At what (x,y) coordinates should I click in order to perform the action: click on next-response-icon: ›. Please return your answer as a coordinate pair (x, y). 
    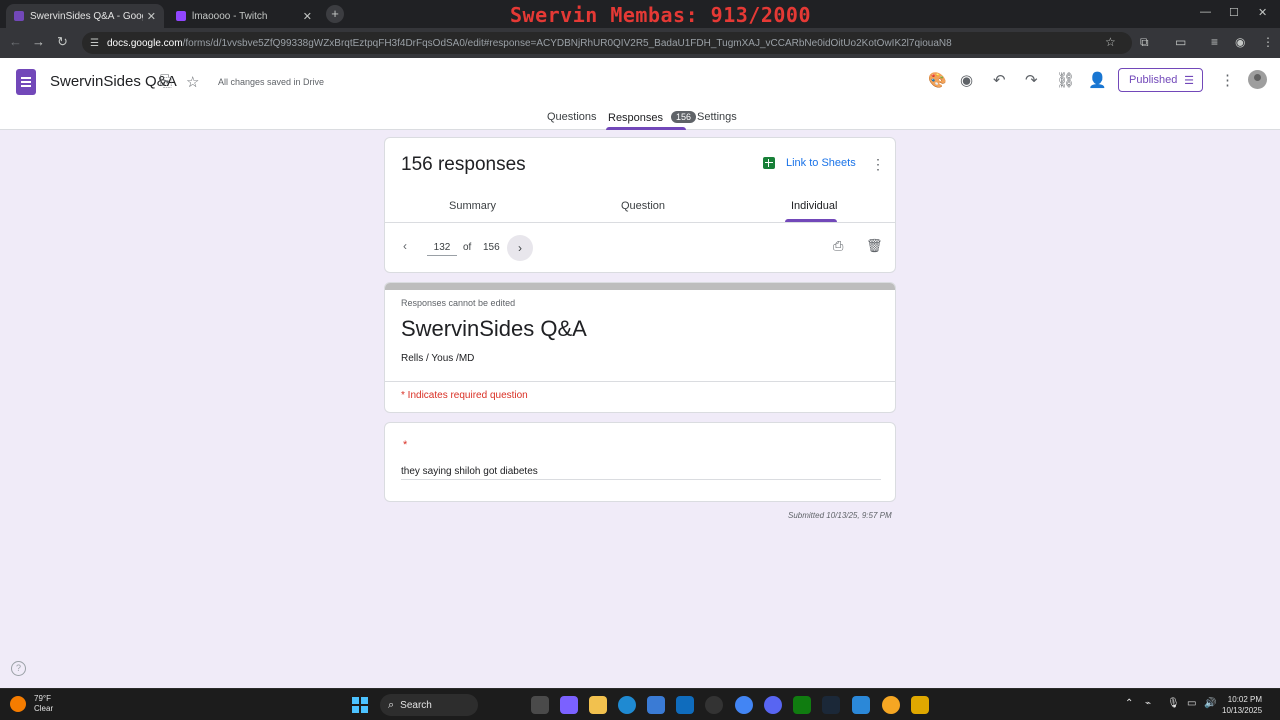
    Looking at the image, I should click on (520, 248).